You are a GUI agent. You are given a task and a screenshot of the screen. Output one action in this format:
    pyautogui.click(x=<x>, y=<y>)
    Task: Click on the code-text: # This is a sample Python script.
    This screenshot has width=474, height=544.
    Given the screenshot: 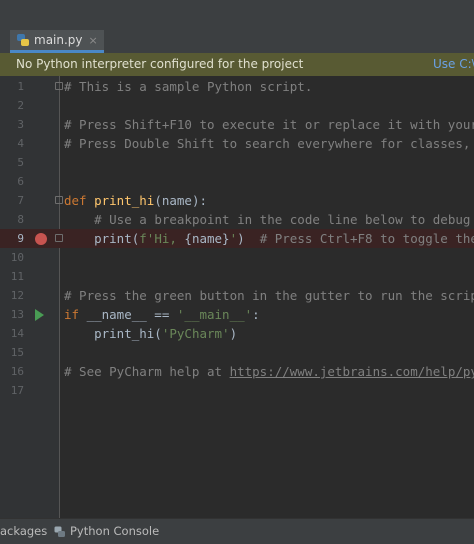 What is the action you would take?
    pyautogui.click(x=188, y=86)
    